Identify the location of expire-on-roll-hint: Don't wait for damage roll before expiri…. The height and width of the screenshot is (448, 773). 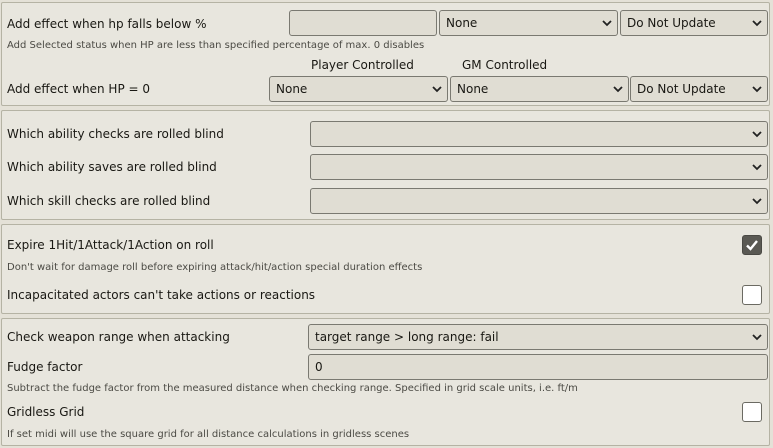
(215, 267).